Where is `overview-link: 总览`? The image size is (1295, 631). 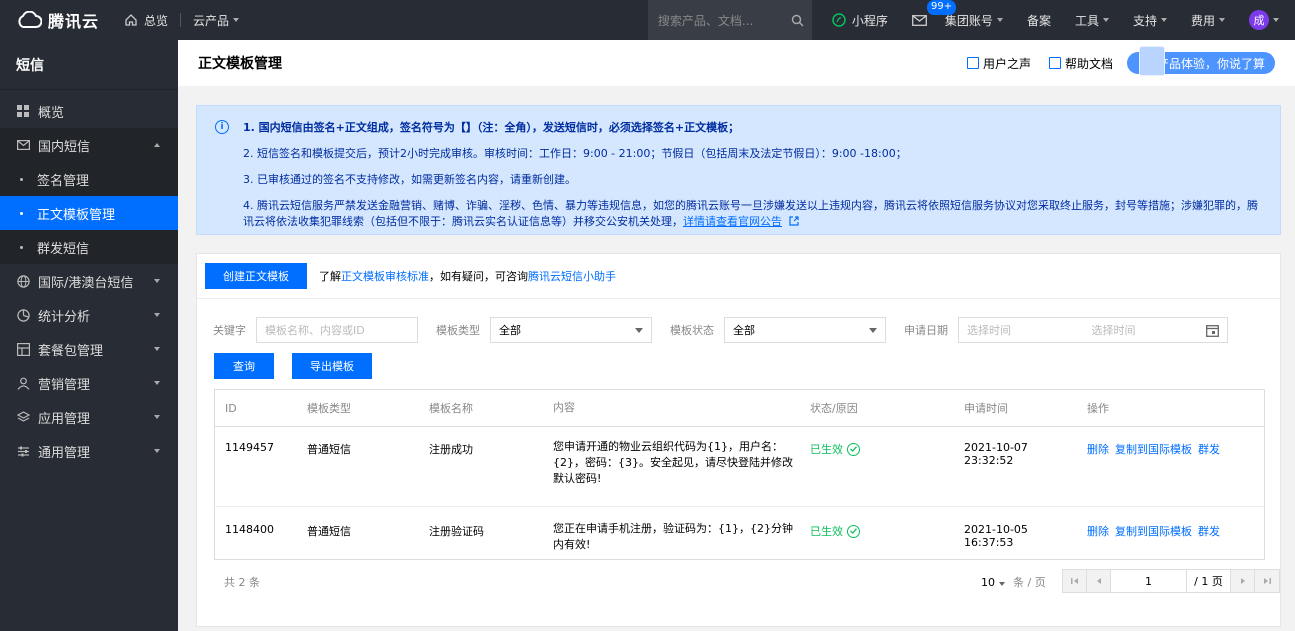 overview-link: 总览 is located at coordinates (146, 20).